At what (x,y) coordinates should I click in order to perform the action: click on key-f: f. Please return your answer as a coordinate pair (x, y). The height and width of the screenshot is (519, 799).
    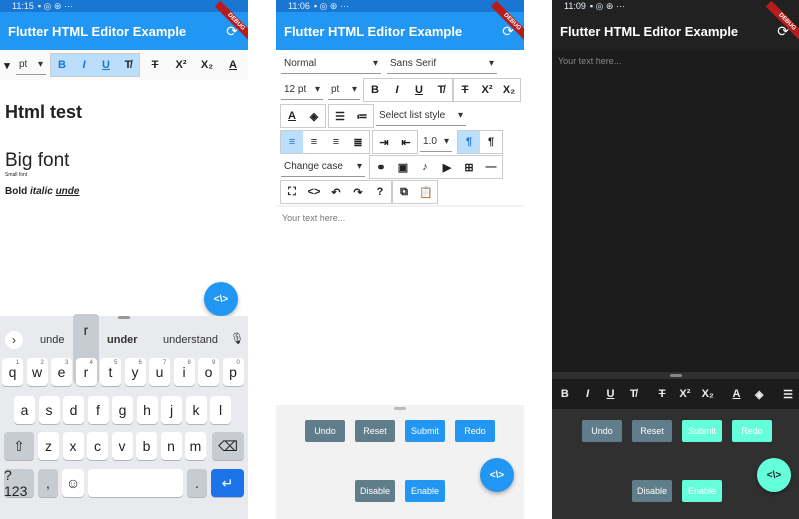
    Looking at the image, I should click on (98, 410).